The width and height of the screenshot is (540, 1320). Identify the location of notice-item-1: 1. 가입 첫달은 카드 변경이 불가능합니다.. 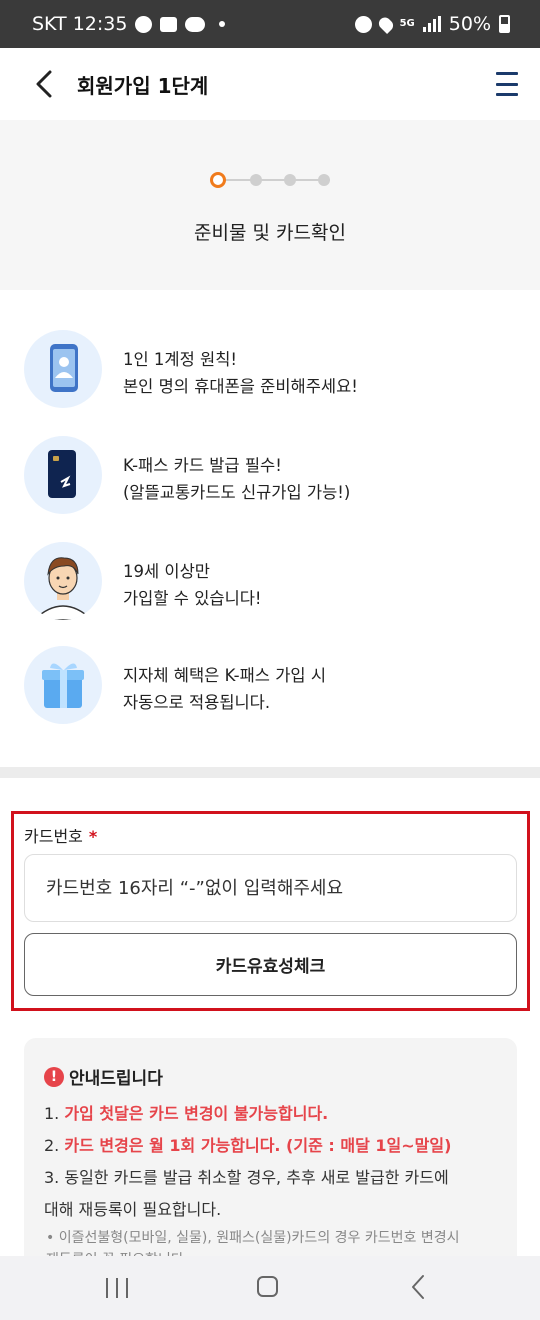
(186, 1112).